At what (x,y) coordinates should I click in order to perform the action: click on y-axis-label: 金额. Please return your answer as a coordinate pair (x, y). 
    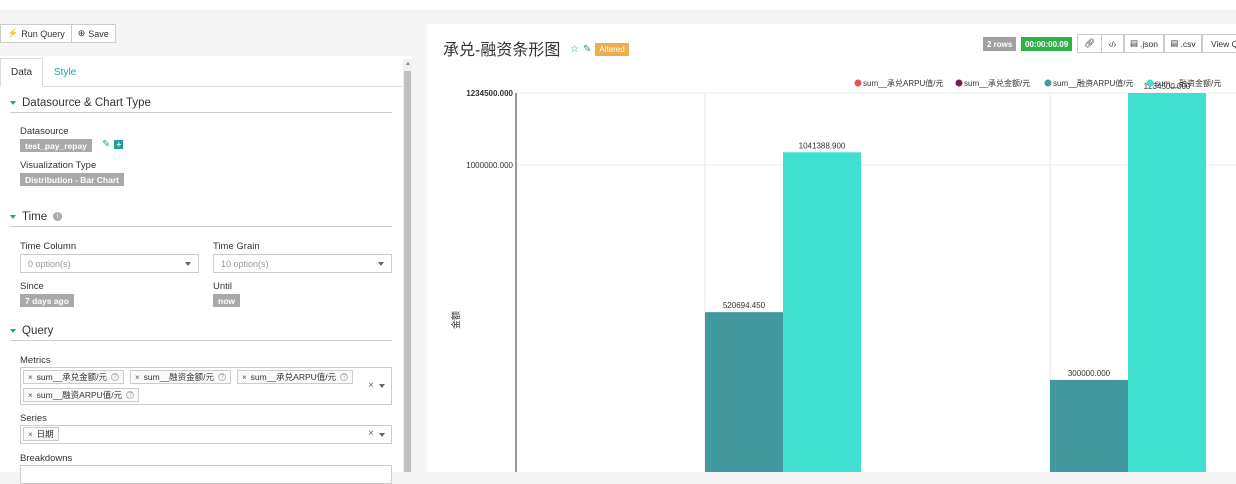
    Looking at the image, I should click on (455, 320).